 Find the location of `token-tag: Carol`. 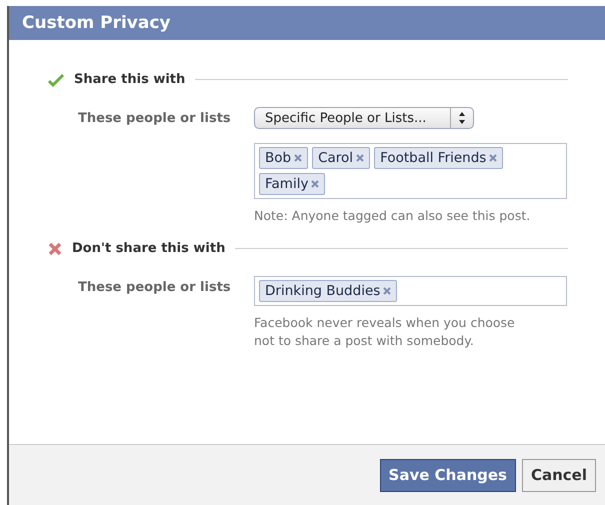

token-tag: Carol is located at coordinates (341, 158).